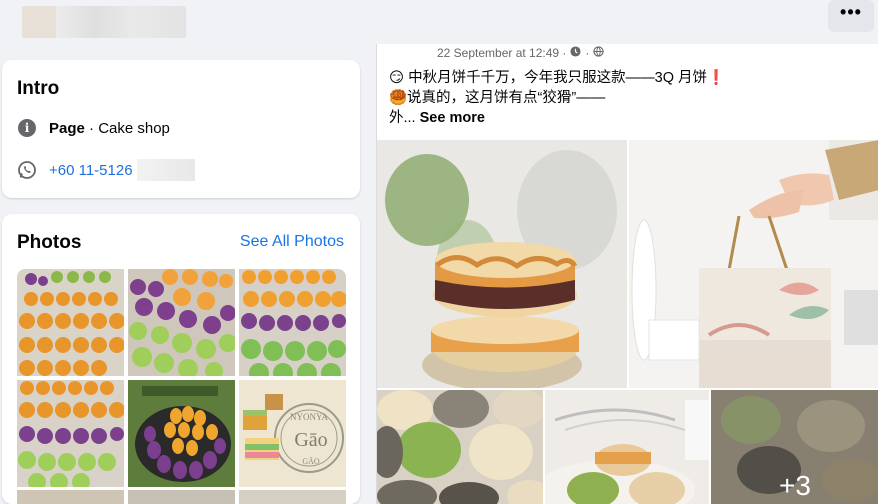  What do you see at coordinates (165, 170) in the screenshot?
I see `blurred-phone-tail` at bounding box center [165, 170].